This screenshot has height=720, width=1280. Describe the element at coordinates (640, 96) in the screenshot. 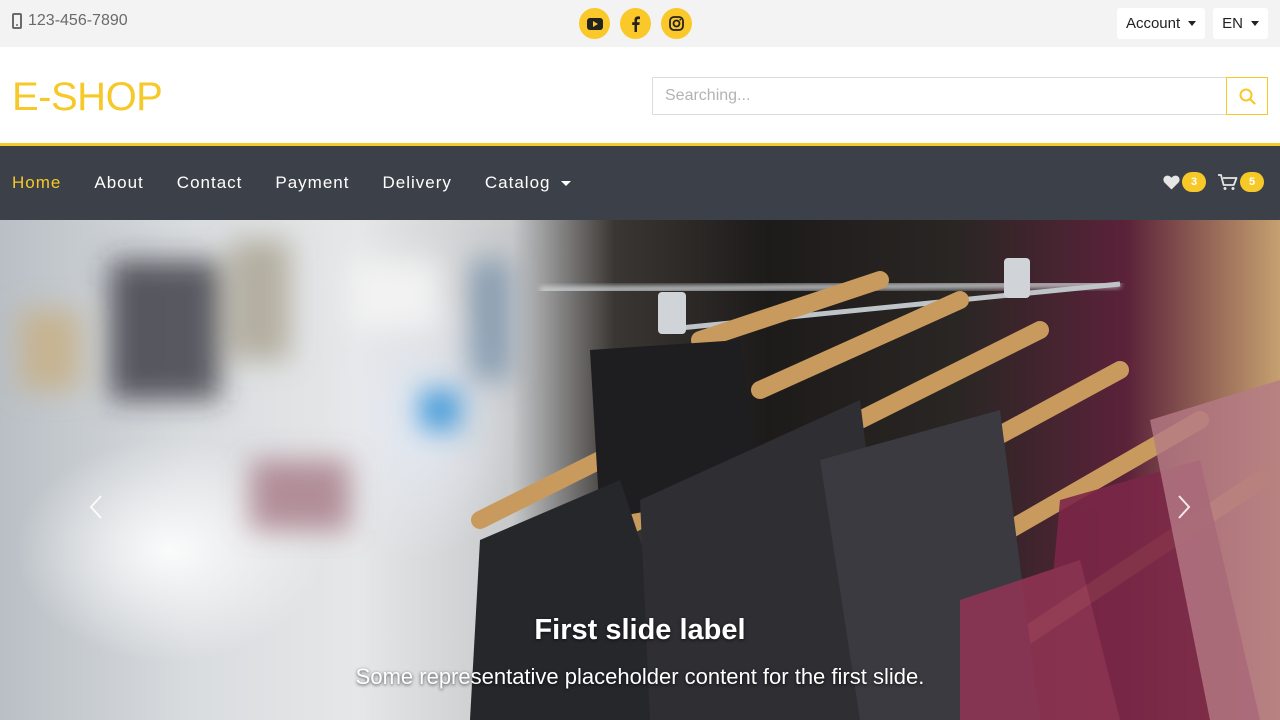

I see `header: E-SHOP` at that location.